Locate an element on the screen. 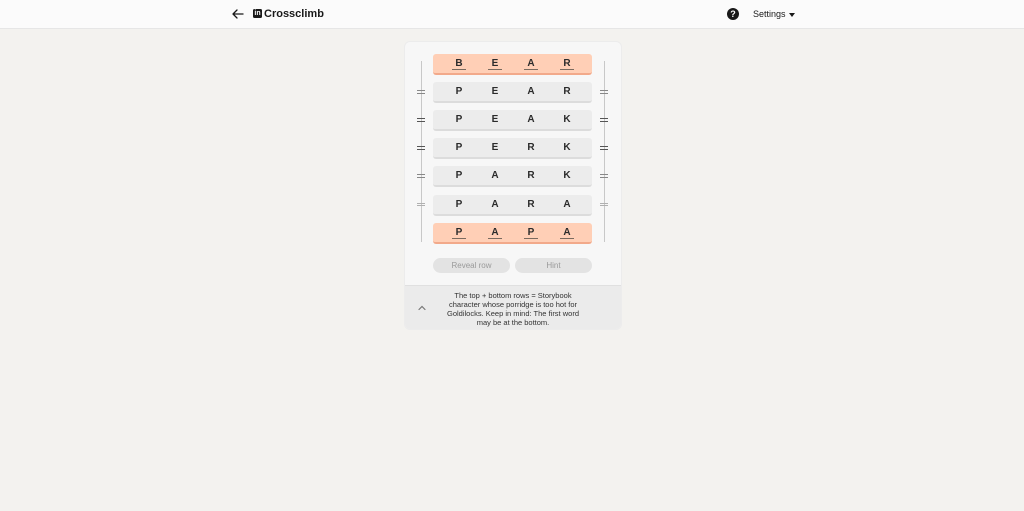 Image resolution: width=1024 pixels, height=511 pixels. settings-button: Settings is located at coordinates (774, 14).